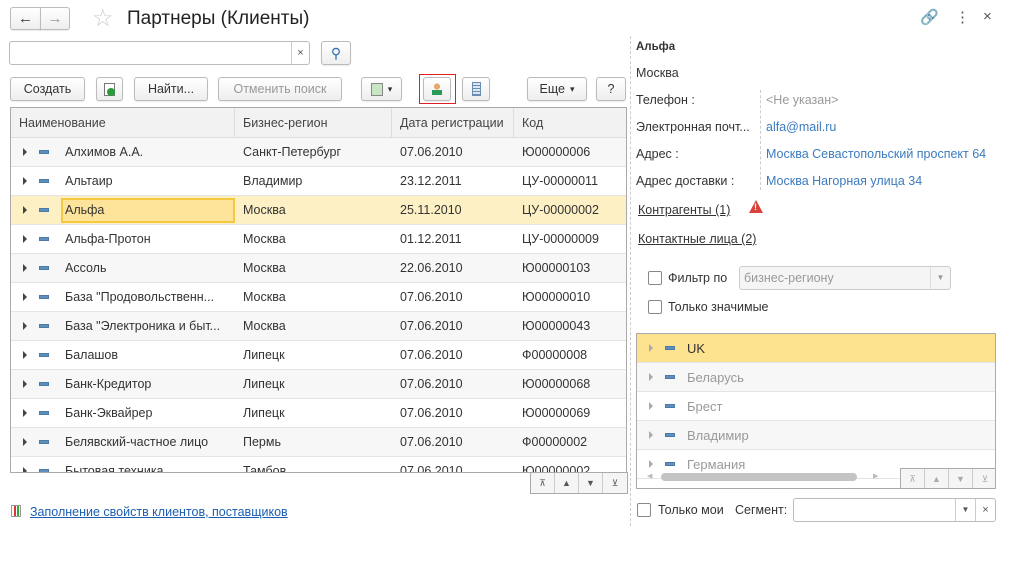 This screenshot has height=564, width=1015. What do you see at coordinates (123, 181) in the screenshot?
I see `name-cell: Альтаир` at bounding box center [123, 181].